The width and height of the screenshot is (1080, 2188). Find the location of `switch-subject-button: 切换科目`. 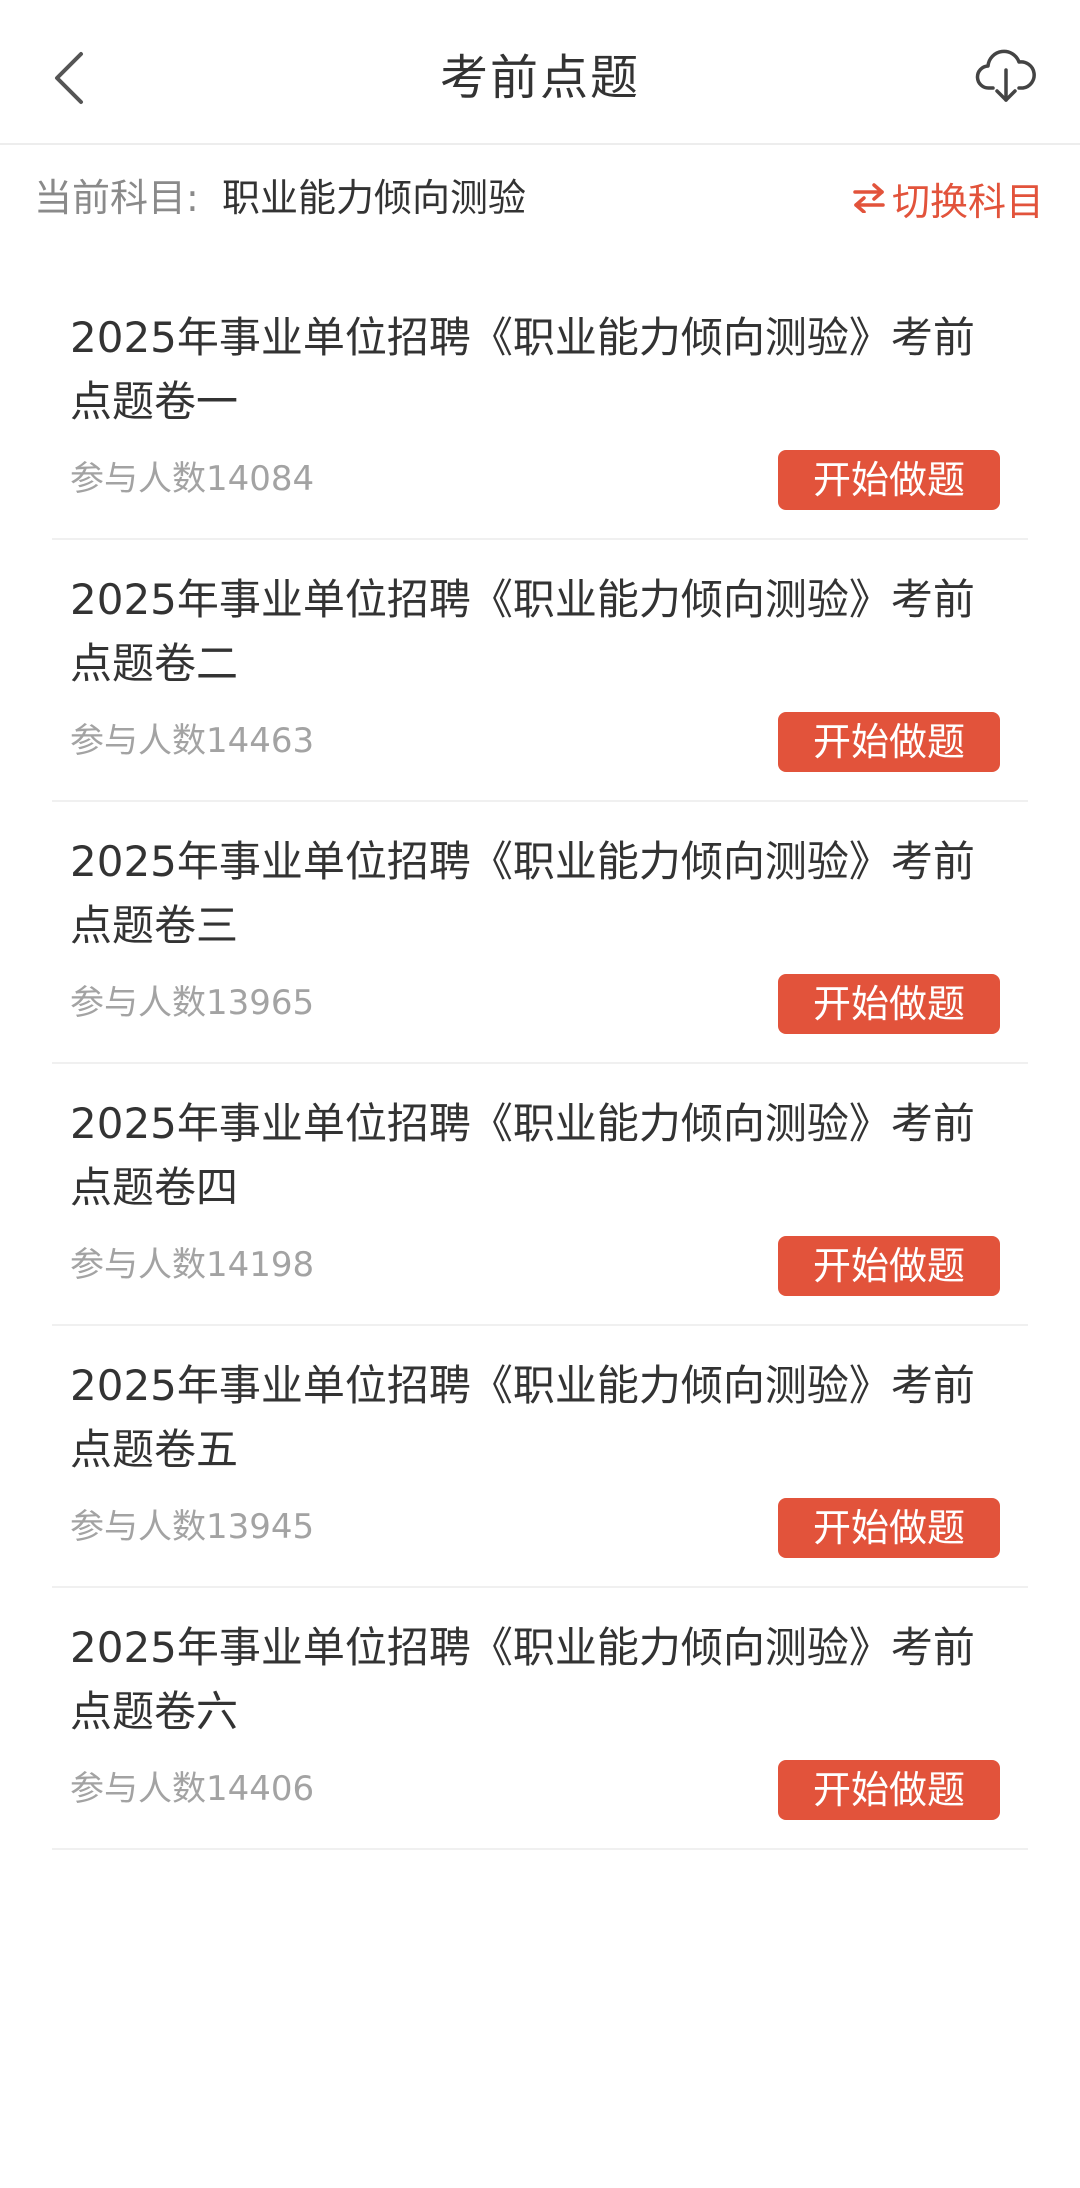

switch-subject-button: 切换科目 is located at coordinates (948, 198).